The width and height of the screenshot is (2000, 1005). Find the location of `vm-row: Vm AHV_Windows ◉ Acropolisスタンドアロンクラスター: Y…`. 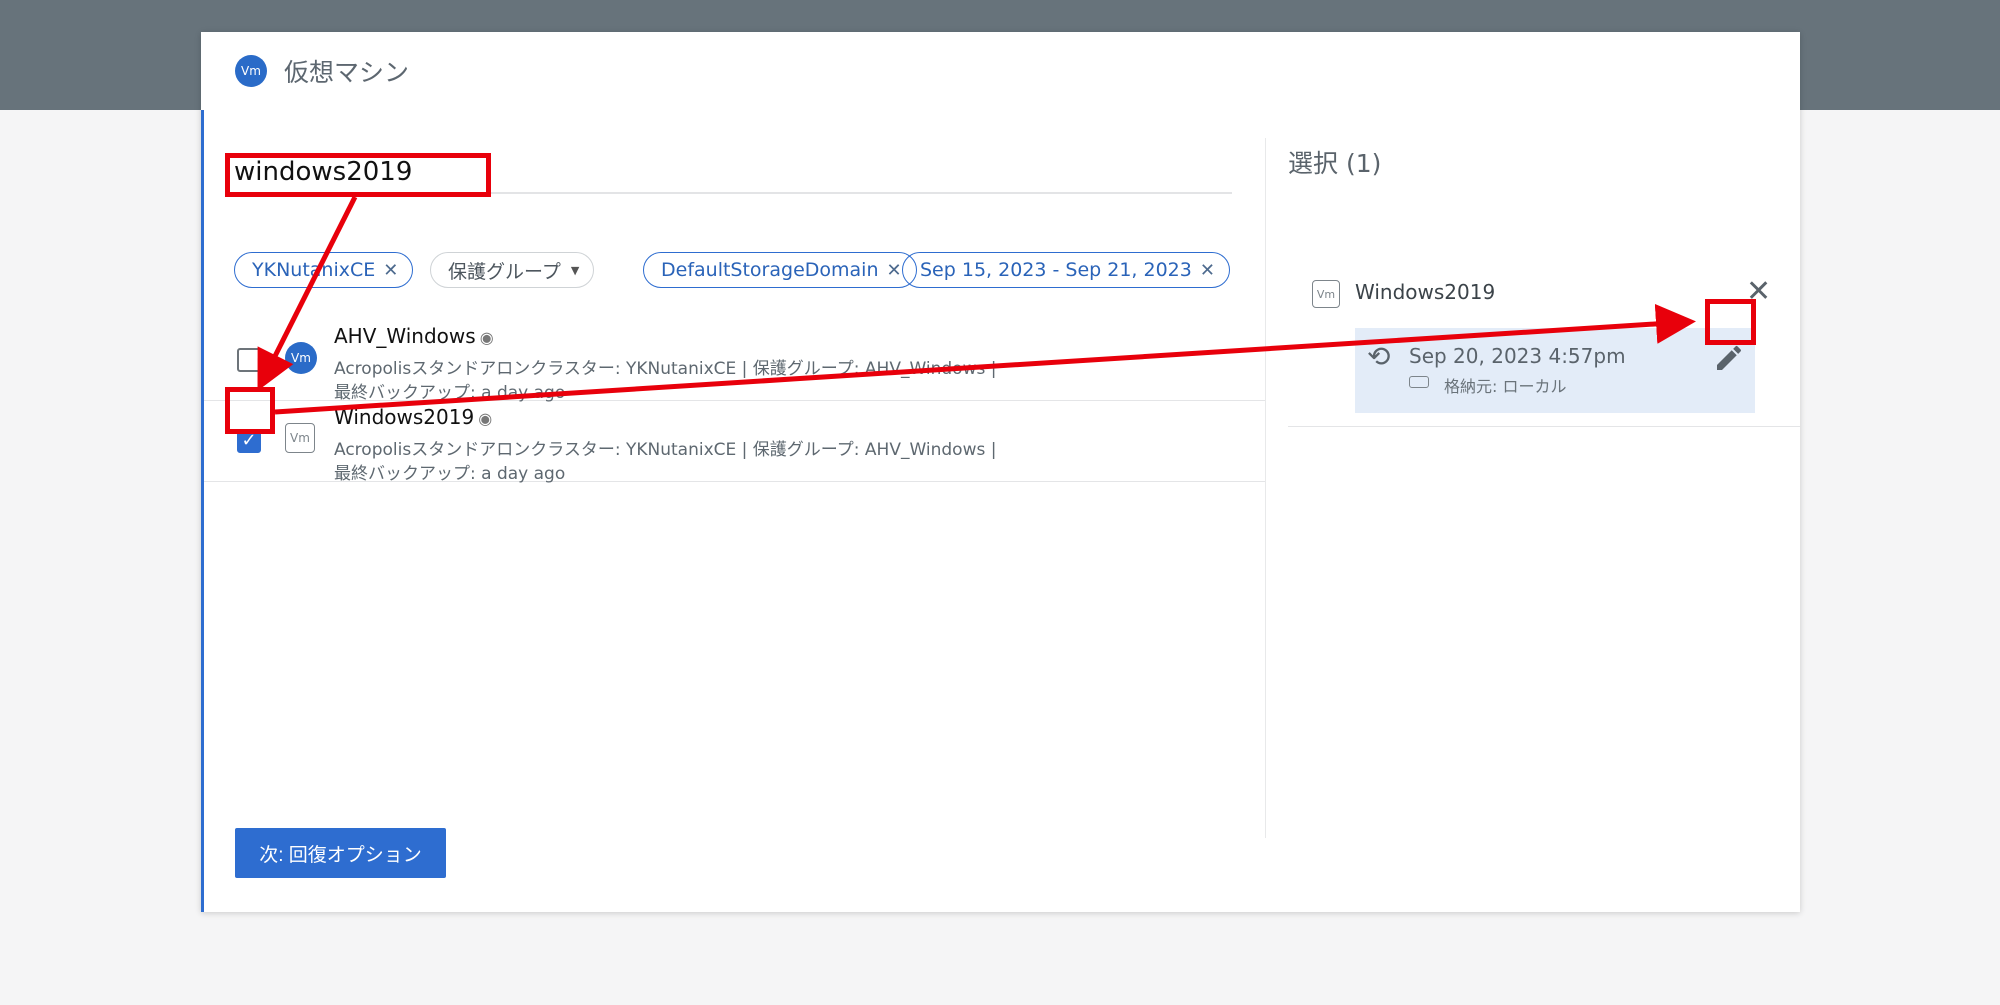

vm-row: Vm AHV_Windows ◉ Acropolisスタンドアロンクラスター: Y… is located at coordinates (734, 361).